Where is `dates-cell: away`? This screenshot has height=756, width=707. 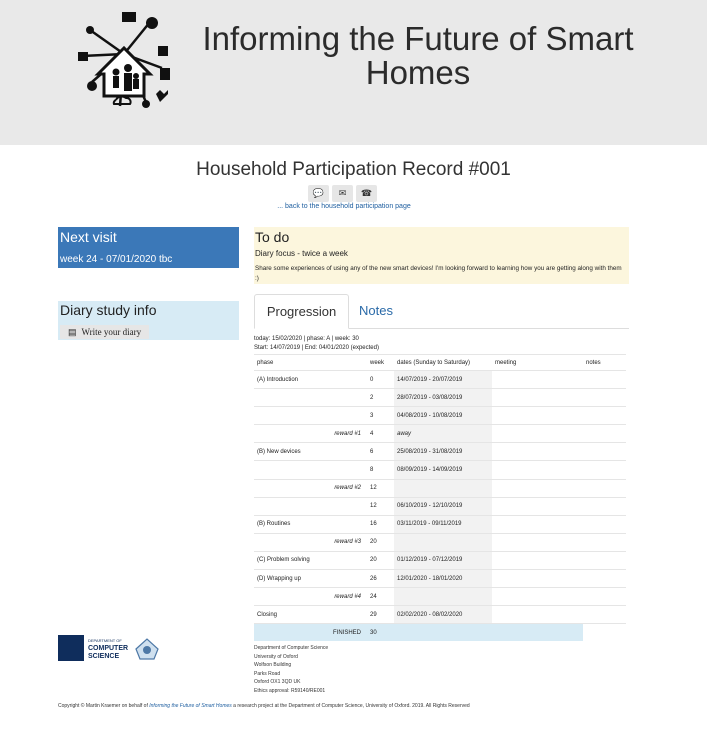
dates-cell: away is located at coordinates (443, 433).